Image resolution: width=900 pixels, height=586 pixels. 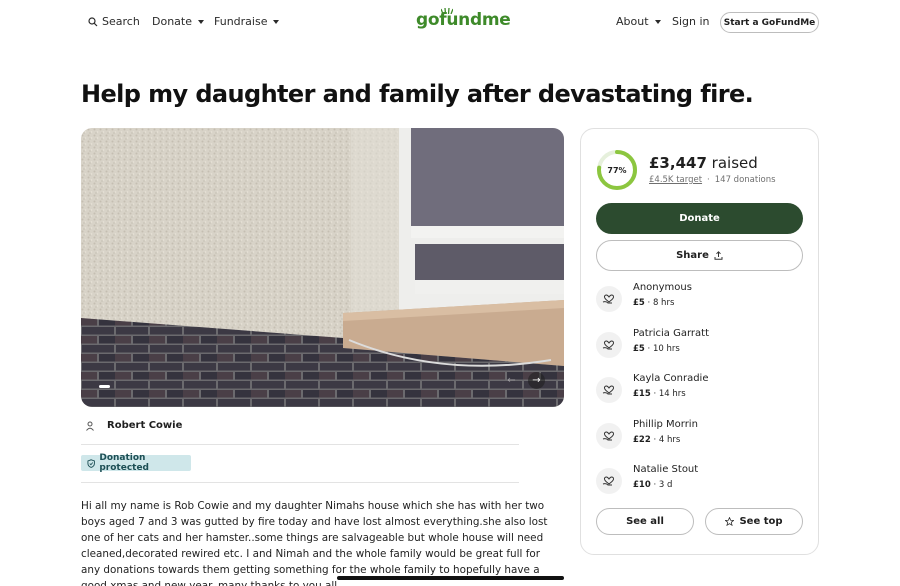 I want to click on home-indicator-bar, so click(x=450, y=578).